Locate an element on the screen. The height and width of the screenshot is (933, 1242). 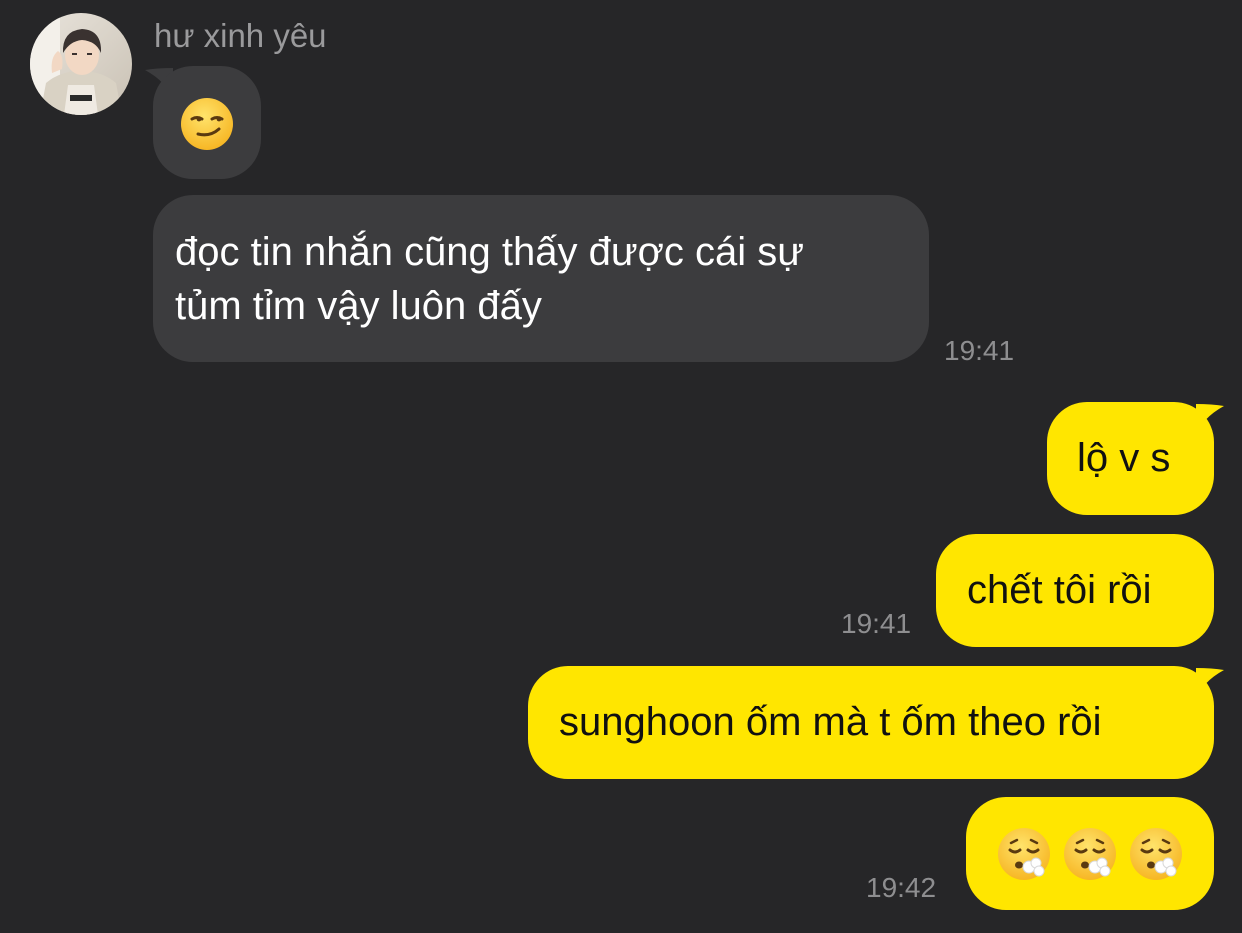
message-text: chết tôi rồi is located at coordinates (1059, 590).